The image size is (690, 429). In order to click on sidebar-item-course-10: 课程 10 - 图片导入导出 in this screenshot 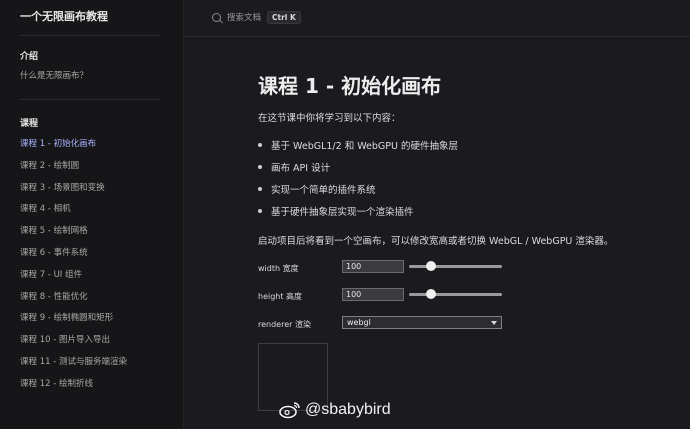, I will do `click(65, 339)`.